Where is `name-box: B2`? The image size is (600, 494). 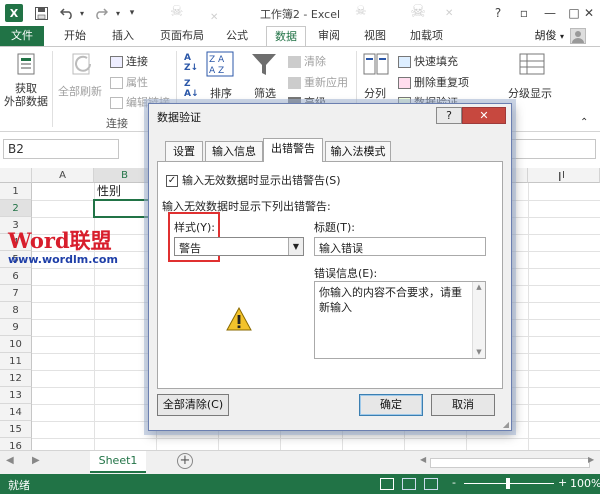
name-box: B2 is located at coordinates (61, 149).